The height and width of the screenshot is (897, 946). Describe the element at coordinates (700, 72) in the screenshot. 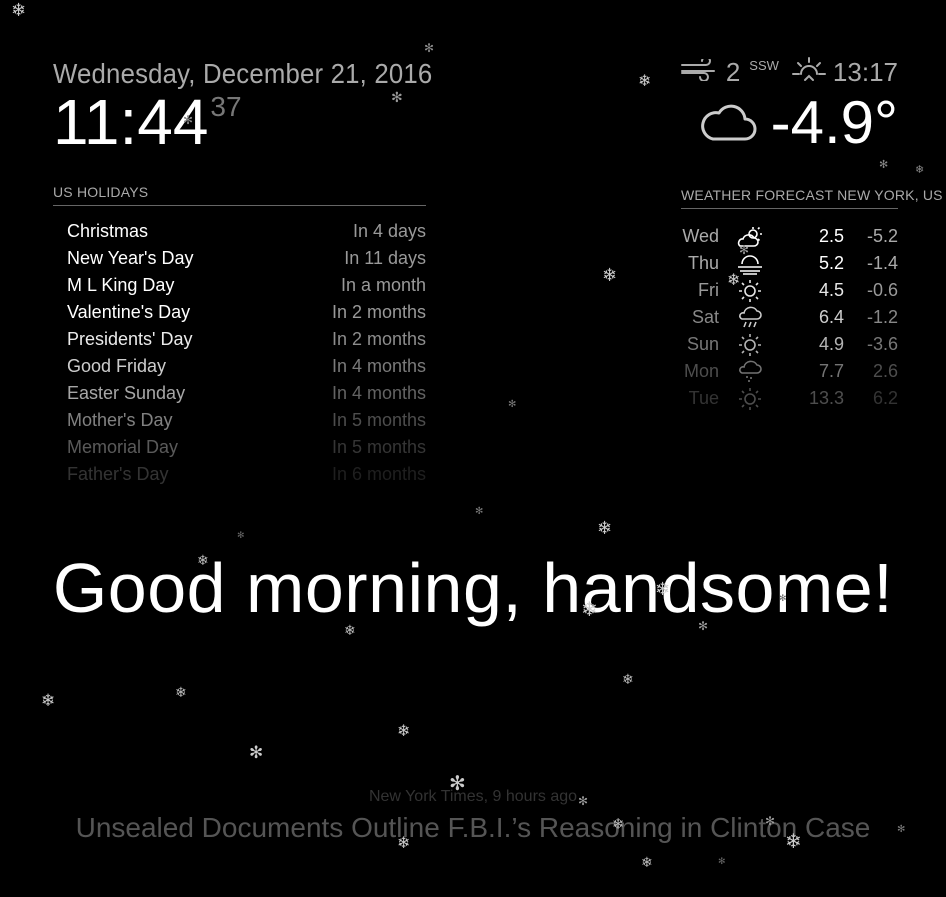

I see `wind-icon` at that location.